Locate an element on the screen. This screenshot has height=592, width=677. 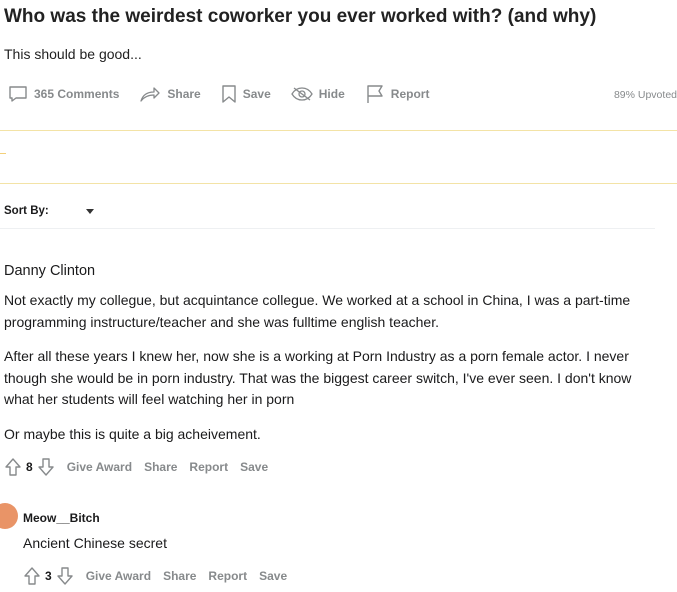
bookmark-icon is located at coordinates (229, 94).